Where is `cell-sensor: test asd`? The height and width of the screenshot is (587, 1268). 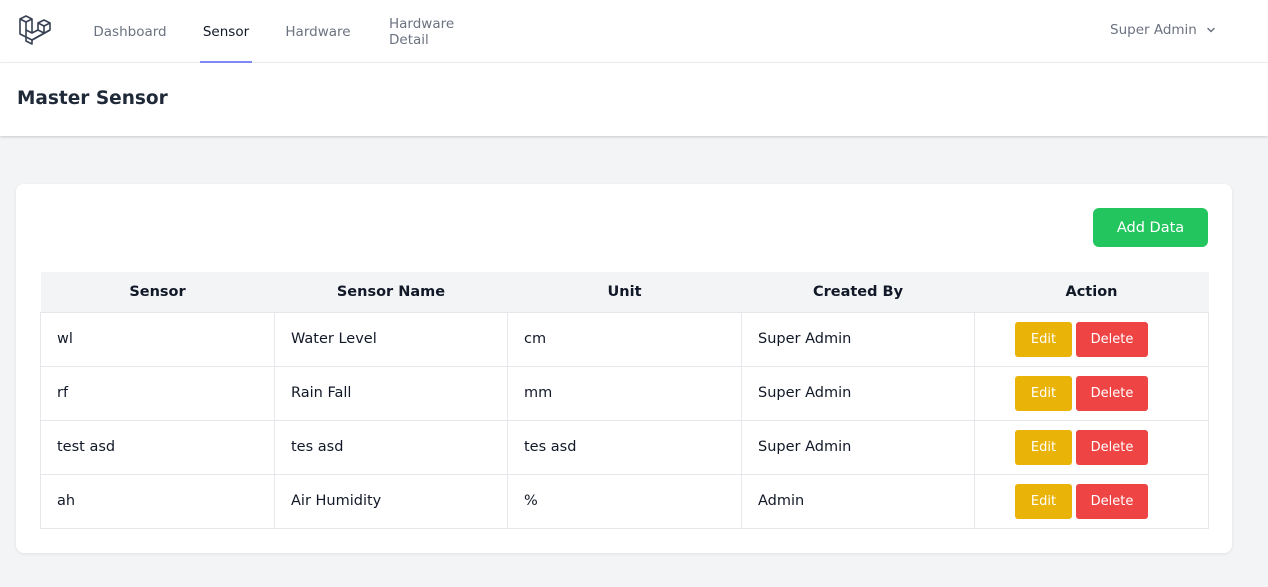 cell-sensor: test asd is located at coordinates (157, 447).